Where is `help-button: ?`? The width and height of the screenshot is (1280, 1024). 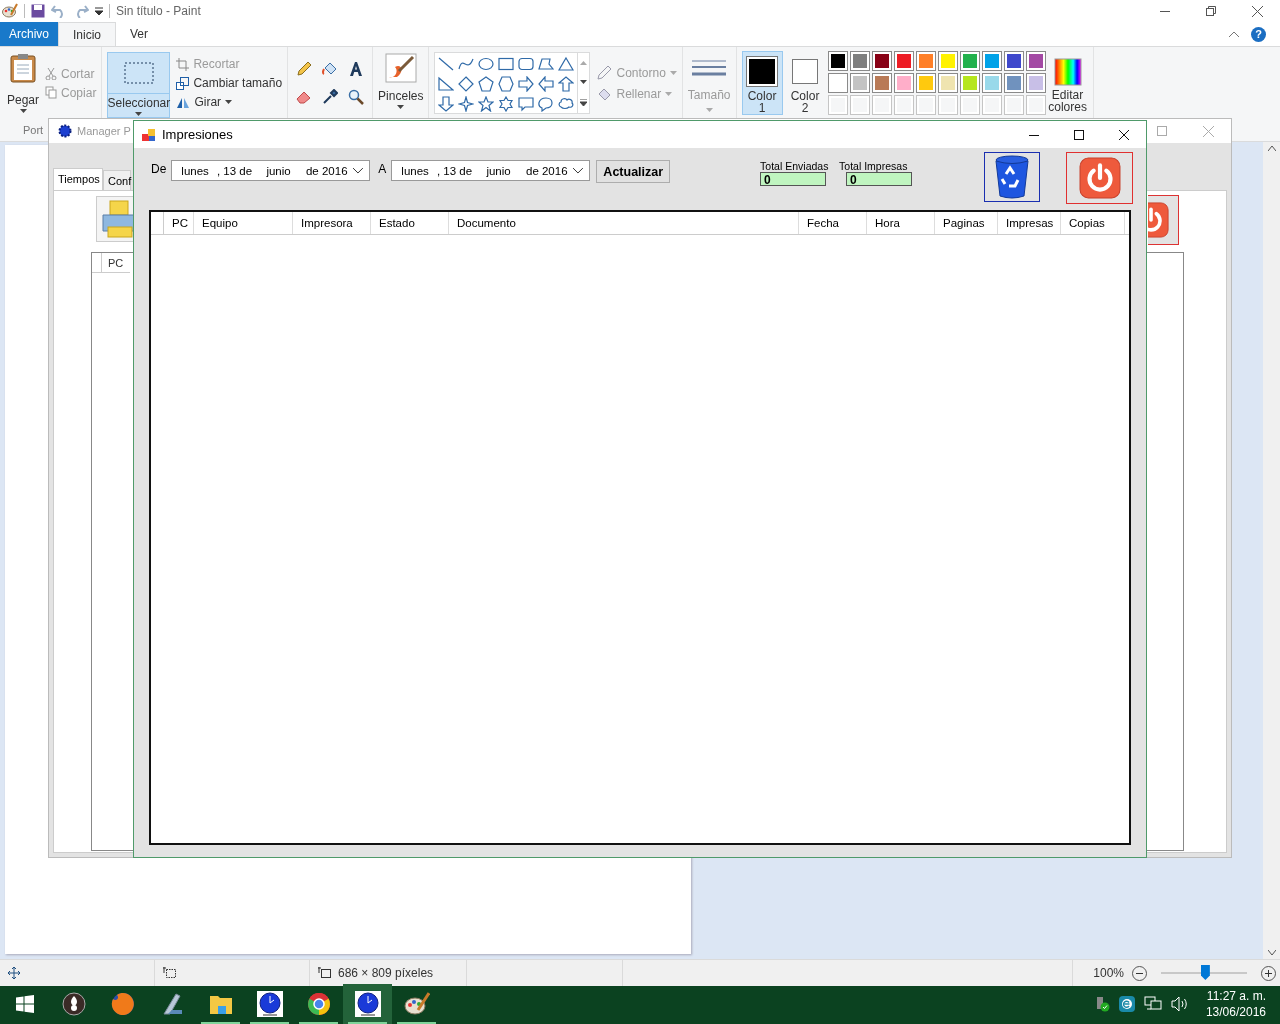 help-button: ? is located at coordinates (1258, 34).